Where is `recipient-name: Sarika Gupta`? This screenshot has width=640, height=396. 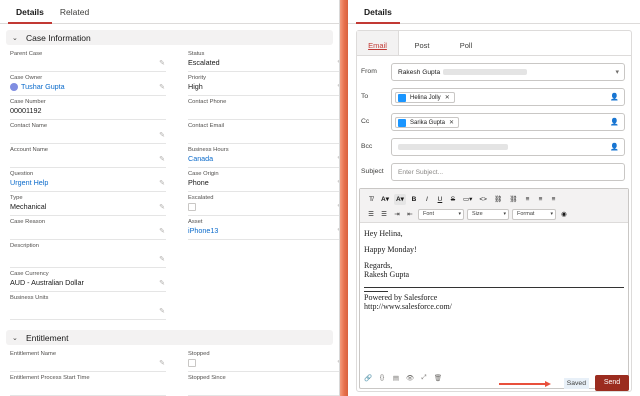 recipient-name: Sarika Gupta is located at coordinates (428, 123).